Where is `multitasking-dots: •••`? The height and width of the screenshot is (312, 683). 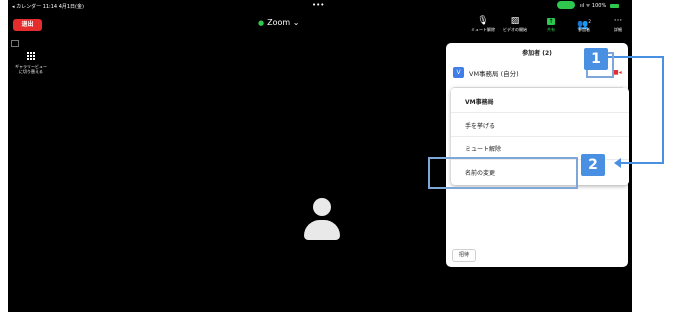
multitasking-dots: ••• is located at coordinates (318, 5).